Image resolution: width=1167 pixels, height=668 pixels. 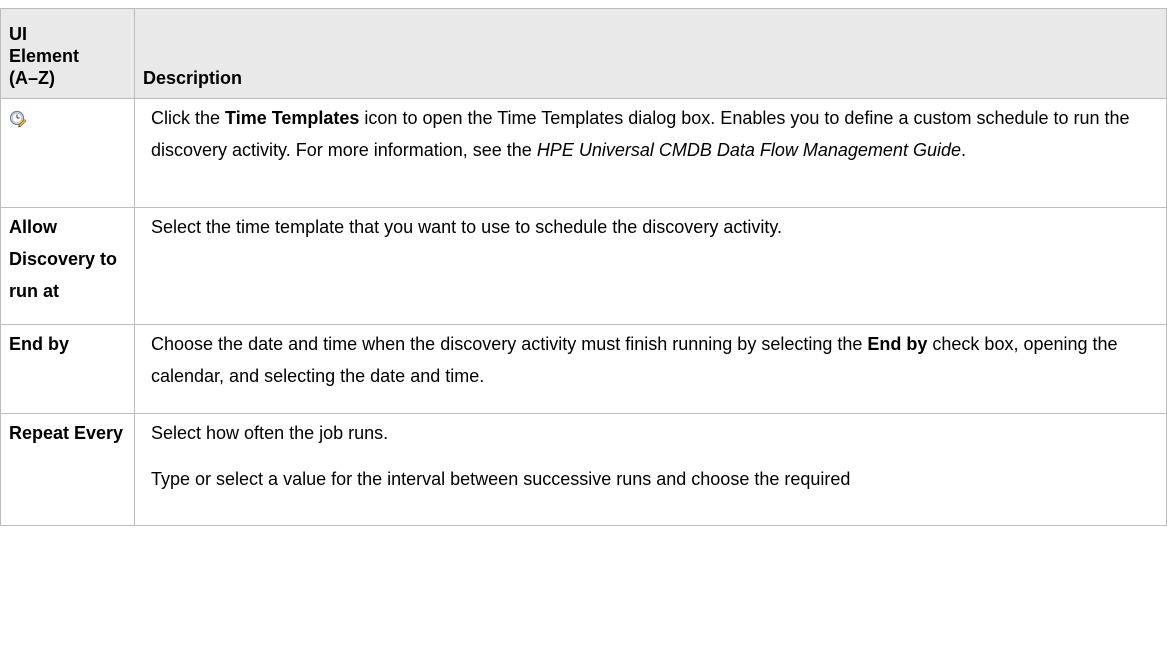 I want to click on header-ui-element-line1: UI, so click(x=18, y=34).